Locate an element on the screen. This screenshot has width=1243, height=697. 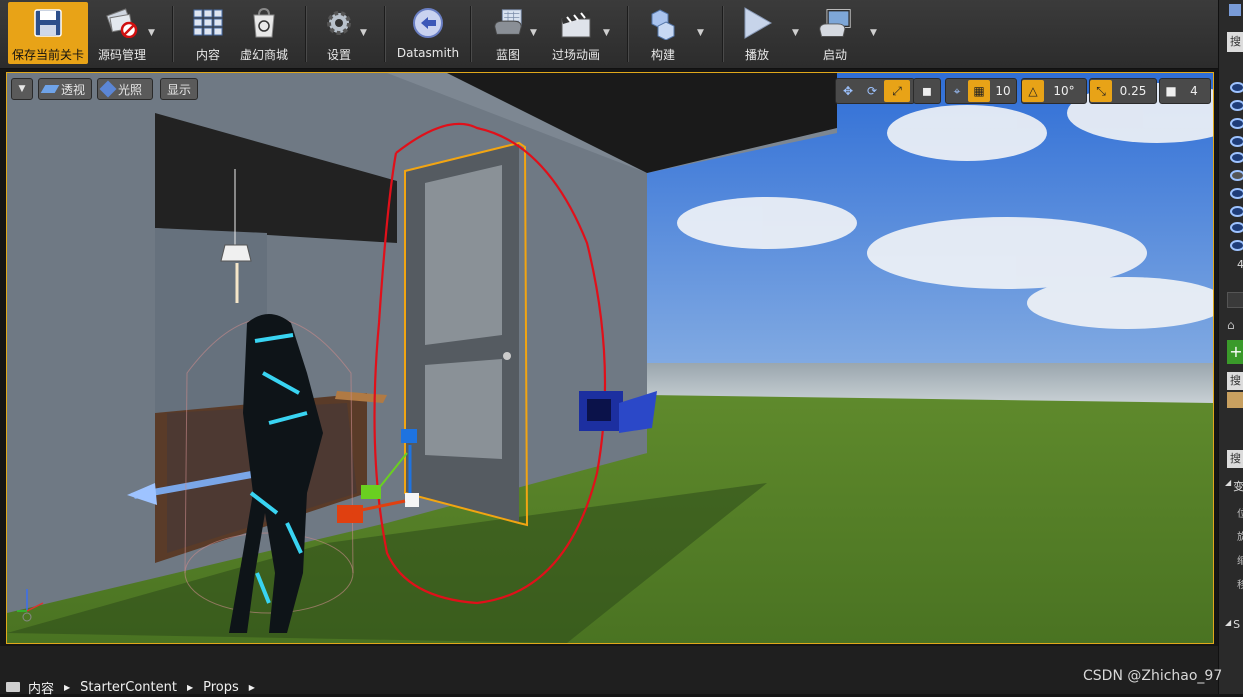
surface-snap-icon: ⌖ is located at coordinates (957, 91).